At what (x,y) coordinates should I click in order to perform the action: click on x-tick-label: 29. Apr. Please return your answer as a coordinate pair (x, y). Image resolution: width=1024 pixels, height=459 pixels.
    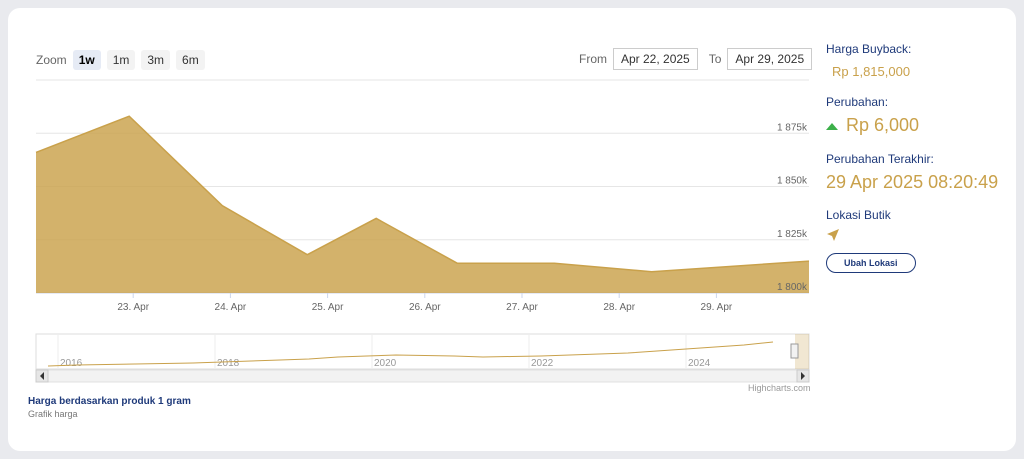
    Looking at the image, I should click on (717, 307).